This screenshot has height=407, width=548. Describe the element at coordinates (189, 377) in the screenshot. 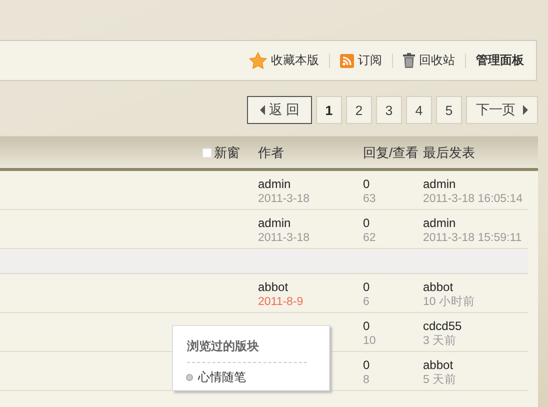

I see `bullet-icon` at that location.